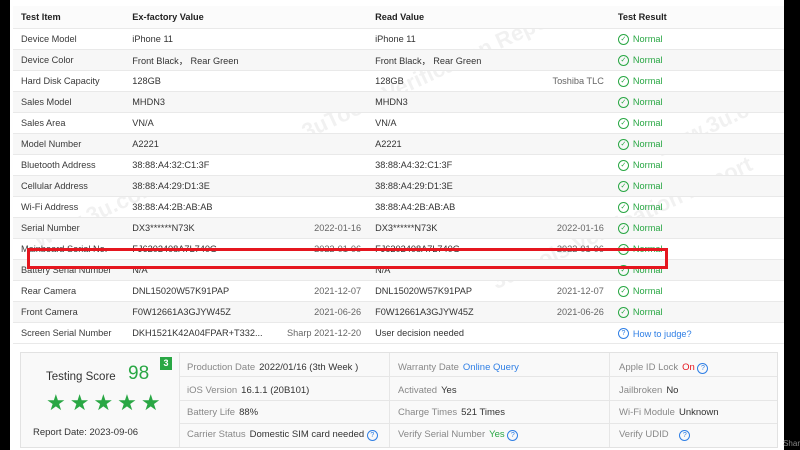 The width and height of the screenshot is (800, 450). What do you see at coordinates (427, 390) in the screenshot?
I see `activated: Activated Yes` at bounding box center [427, 390].